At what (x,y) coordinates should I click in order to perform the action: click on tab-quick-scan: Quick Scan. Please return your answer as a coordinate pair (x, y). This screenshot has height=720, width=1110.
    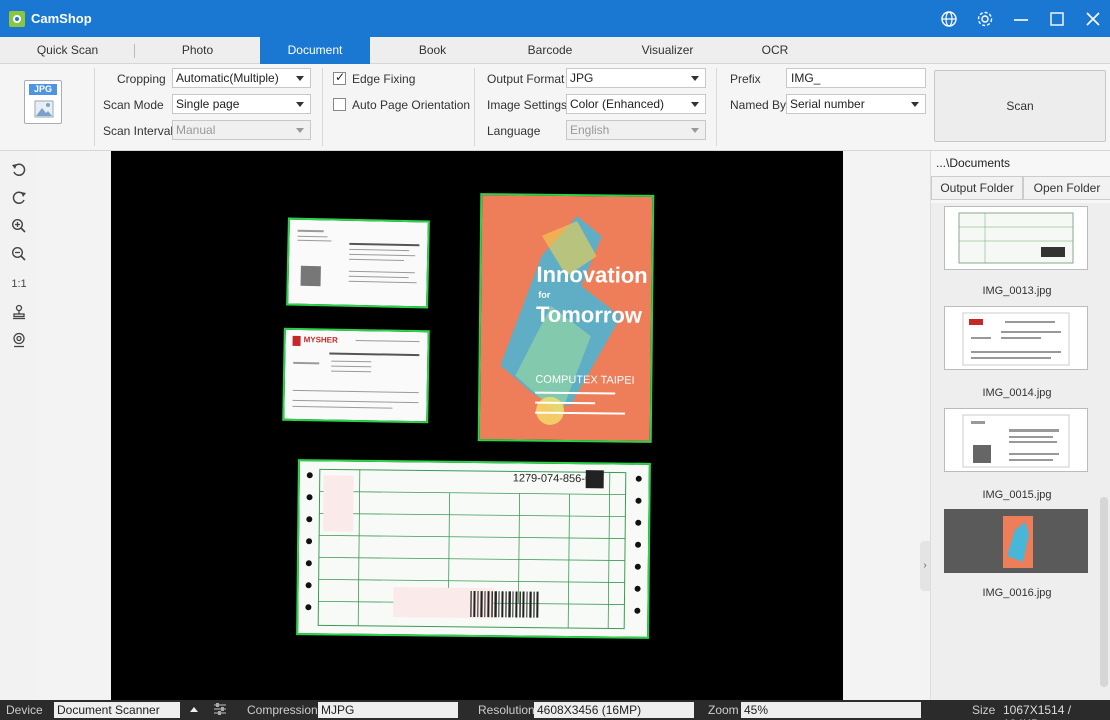
    Looking at the image, I should click on (67, 50).